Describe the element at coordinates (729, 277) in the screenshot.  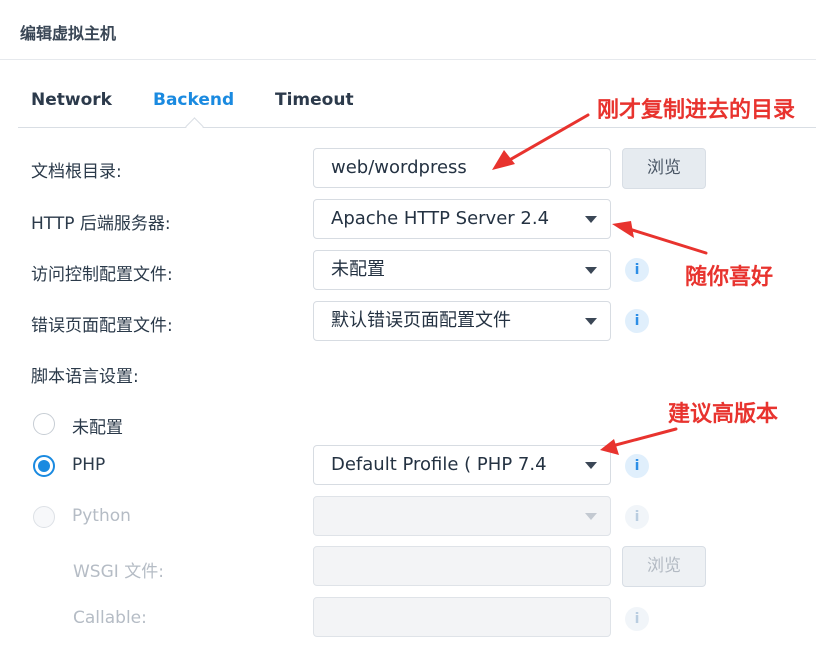
I see `backend-annotation: 随你喜好` at that location.